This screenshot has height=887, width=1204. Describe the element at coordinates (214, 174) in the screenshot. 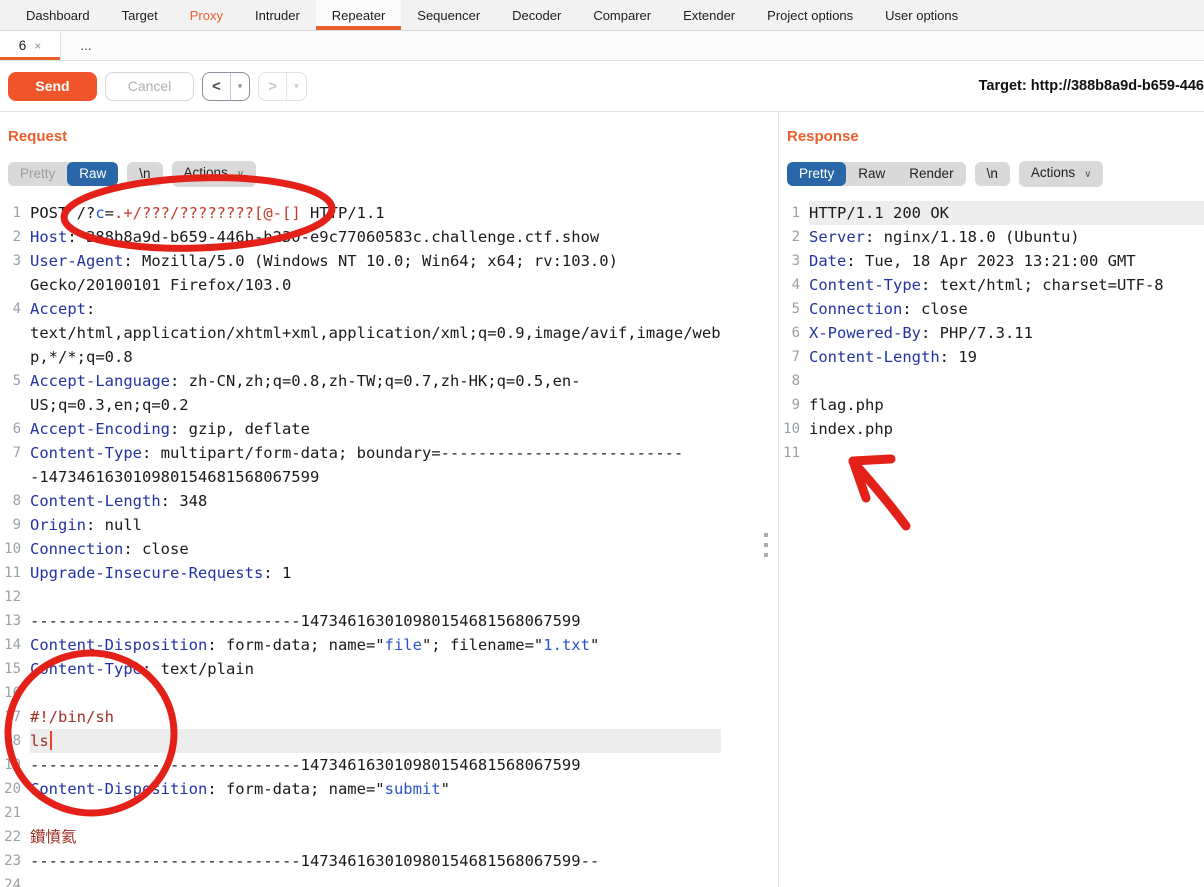

I see `request-tab-actions: Actions ∨` at that location.